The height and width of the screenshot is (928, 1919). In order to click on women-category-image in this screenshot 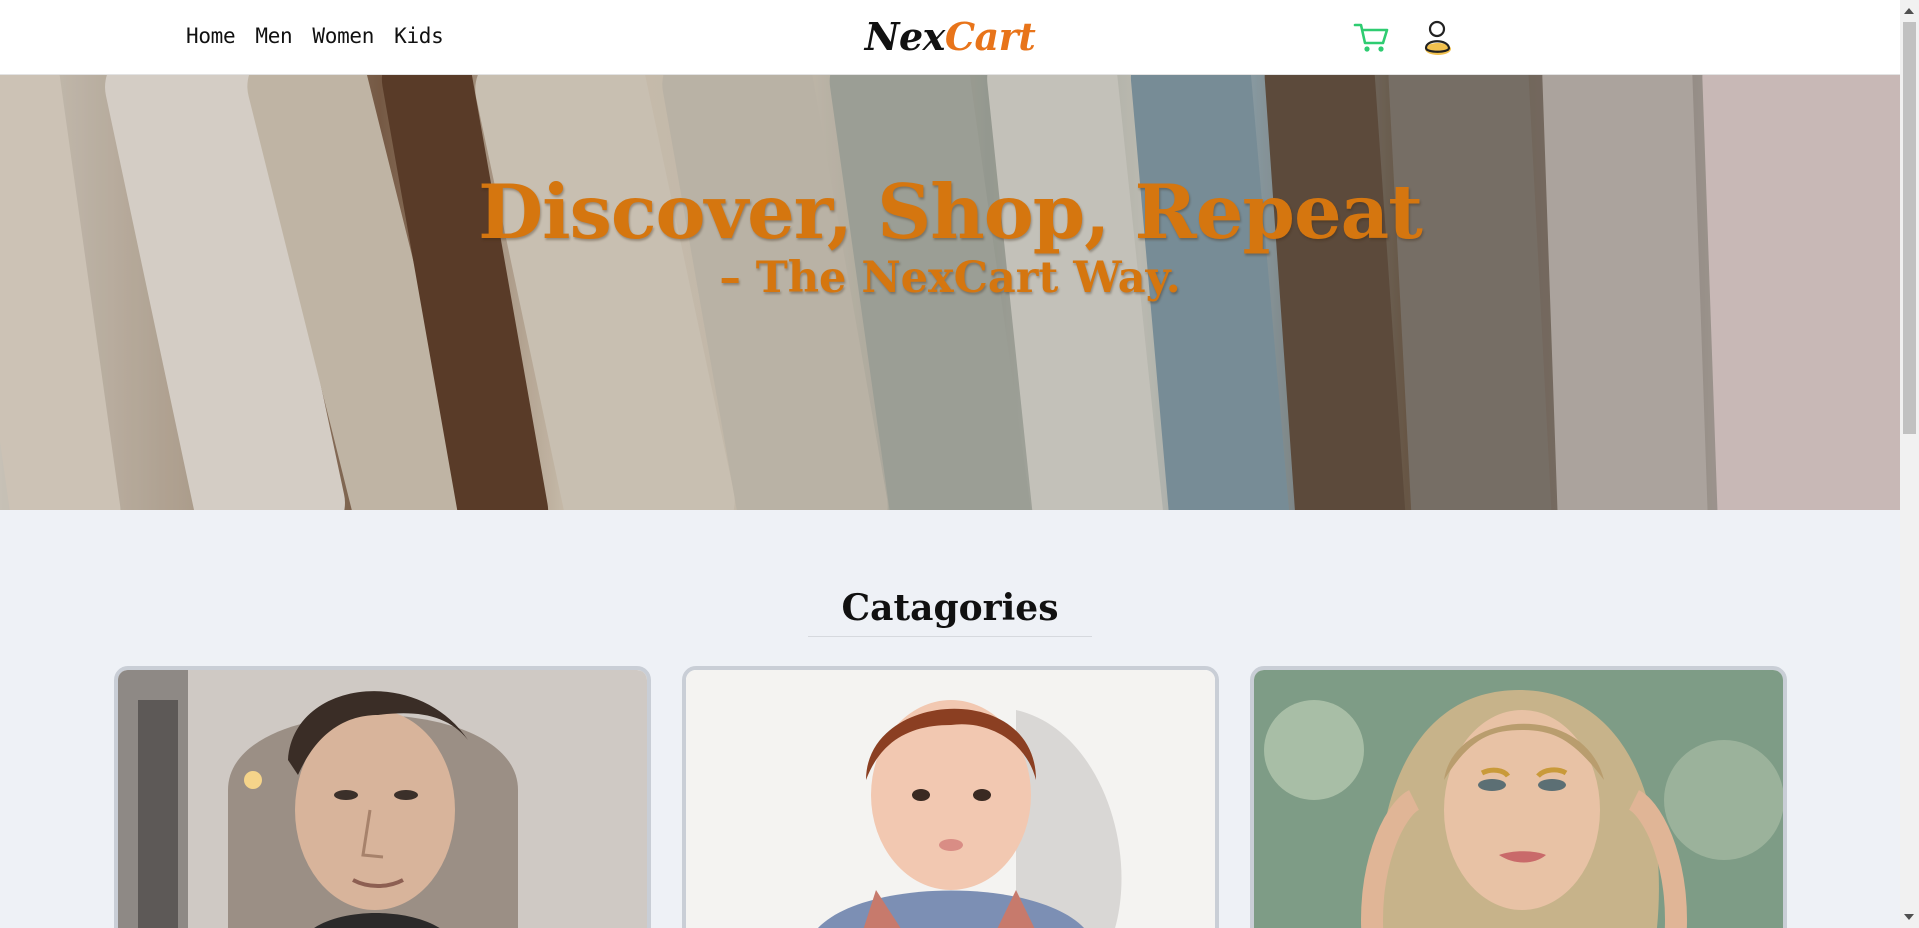, I will do `click(1518, 799)`.